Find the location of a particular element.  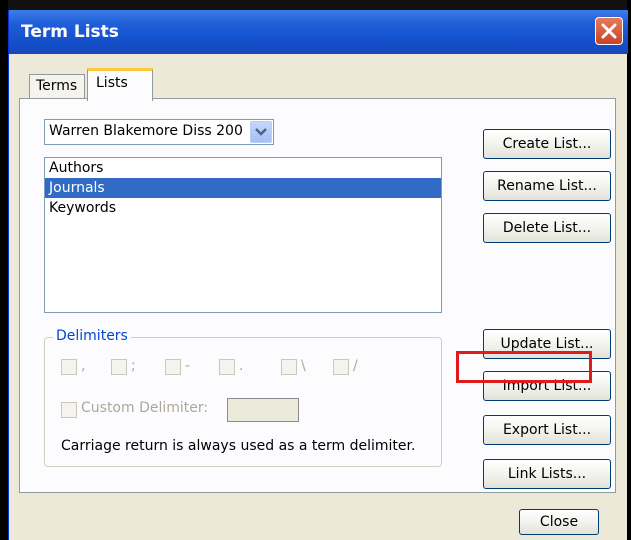

list-item-label: Keywords is located at coordinates (83, 208).